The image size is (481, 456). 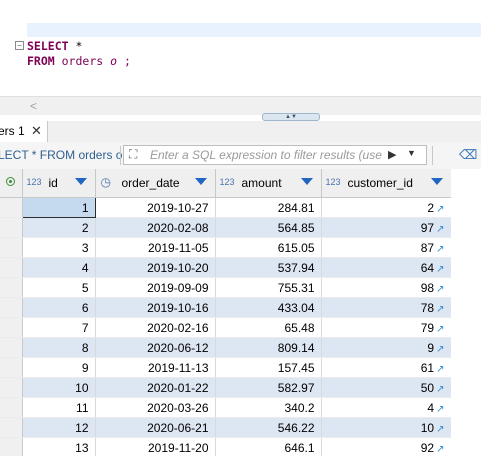 What do you see at coordinates (59, 446) in the screenshot?
I see `cell-id: 13` at bounding box center [59, 446].